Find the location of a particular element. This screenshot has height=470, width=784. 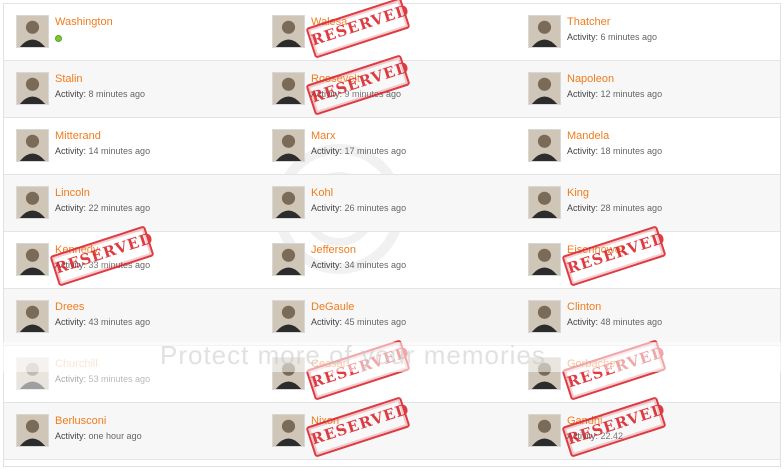

member-card: Napoleon Activity: 12 minutes ago is located at coordinates (392, 89).